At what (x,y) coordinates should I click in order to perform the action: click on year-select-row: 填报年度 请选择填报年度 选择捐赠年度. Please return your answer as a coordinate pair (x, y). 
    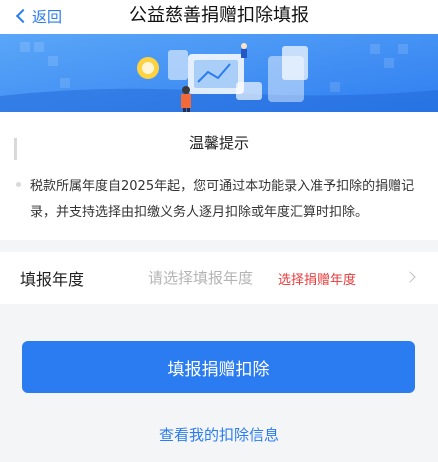
    Looking at the image, I should click on (219, 278).